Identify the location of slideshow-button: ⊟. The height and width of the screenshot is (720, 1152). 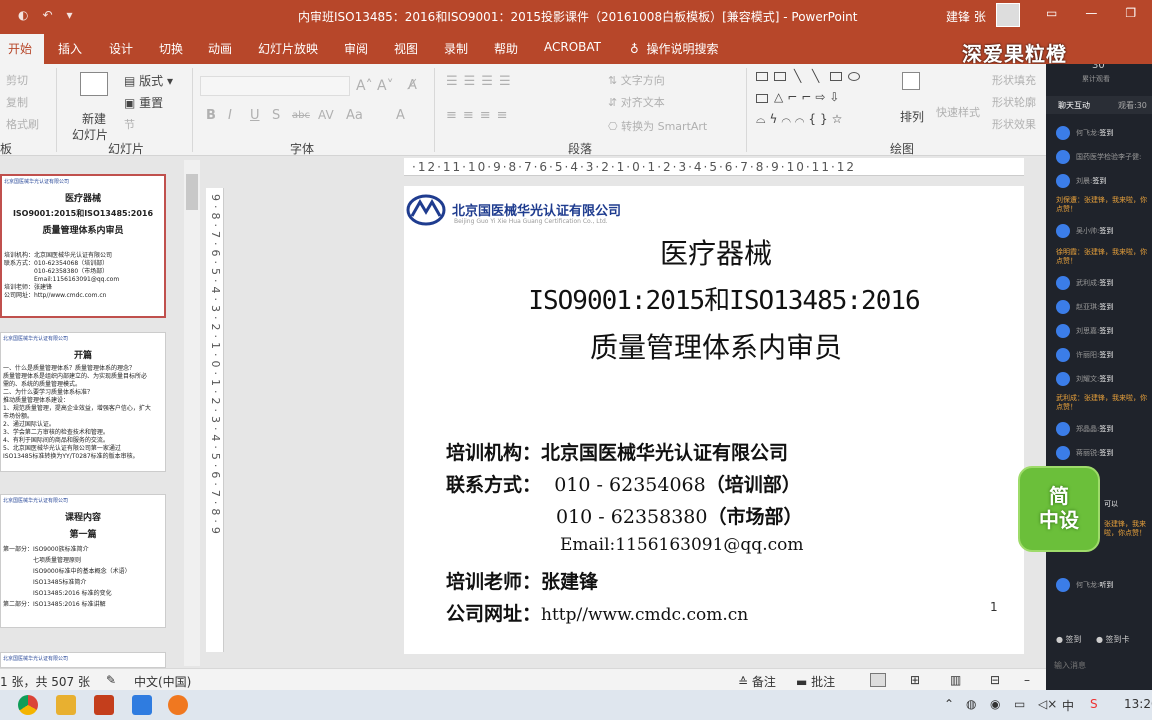
(995, 680).